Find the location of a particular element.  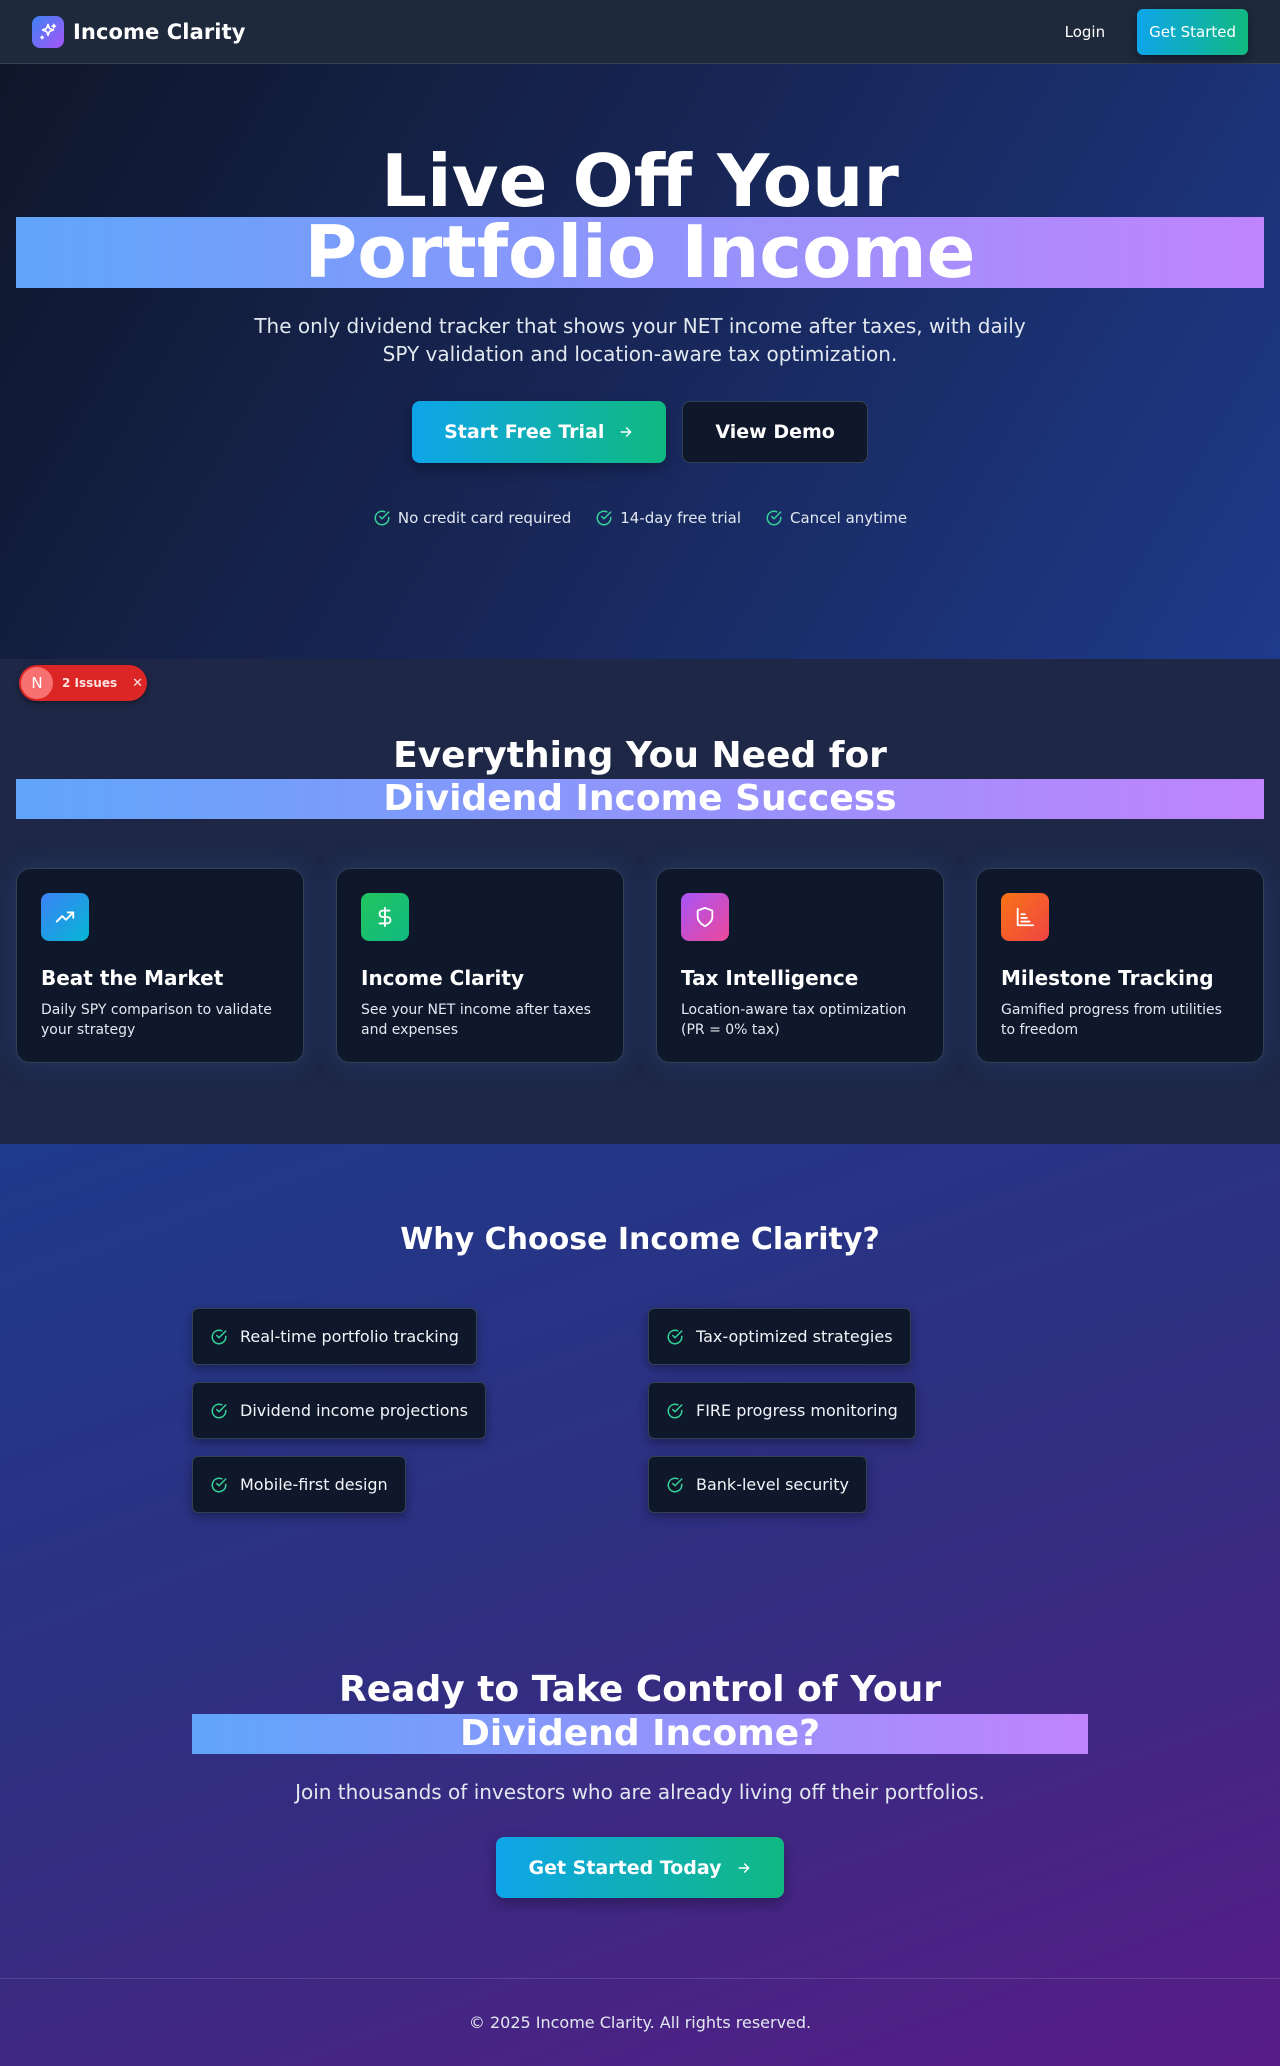

assurance-label: 14-day free trial is located at coordinates (681, 518).